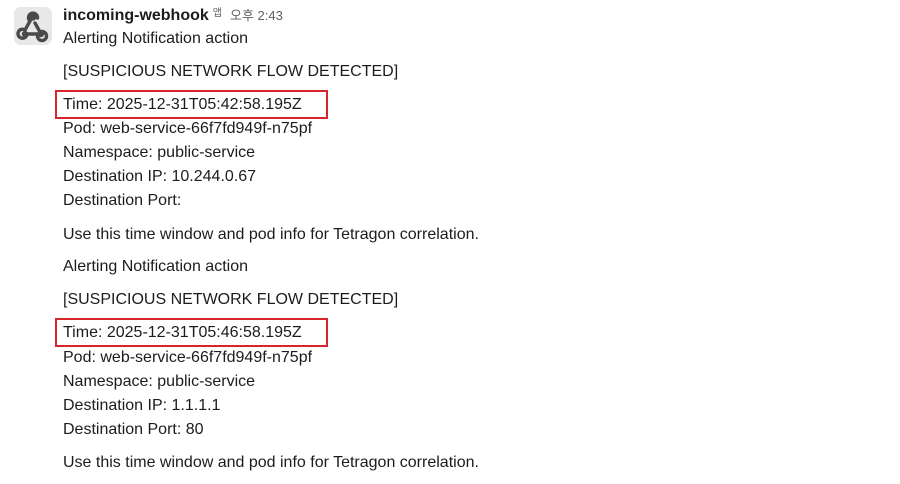  I want to click on message-header: incoming-webhook 앱 오후 2:43, so click(173, 16).